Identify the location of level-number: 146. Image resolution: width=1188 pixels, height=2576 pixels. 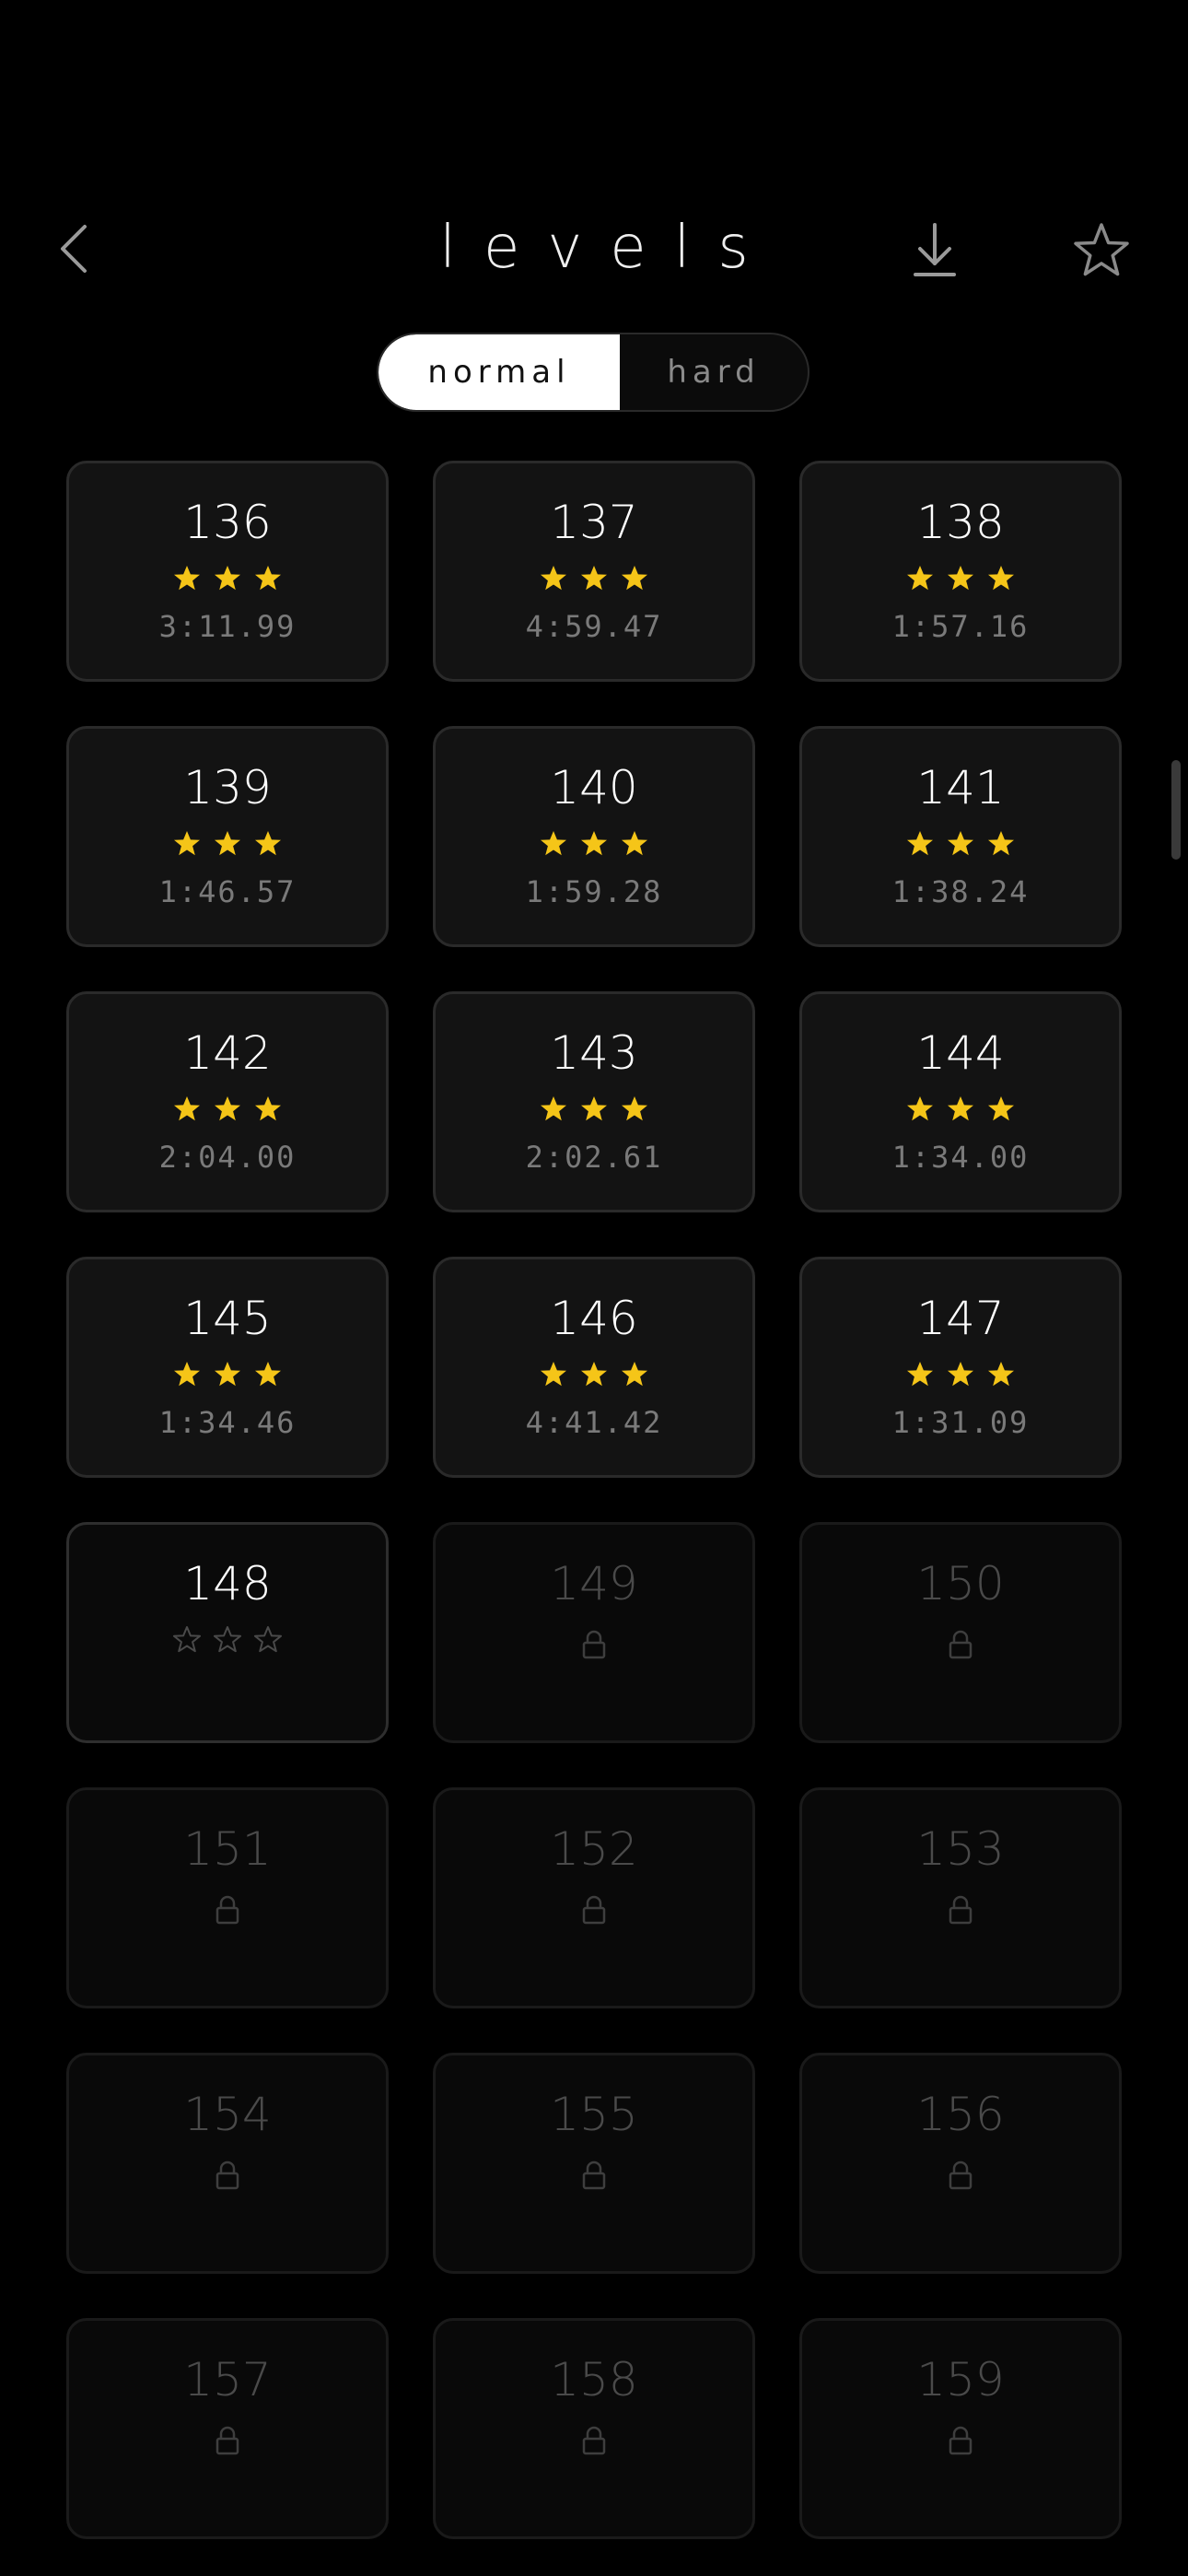
(594, 1318).